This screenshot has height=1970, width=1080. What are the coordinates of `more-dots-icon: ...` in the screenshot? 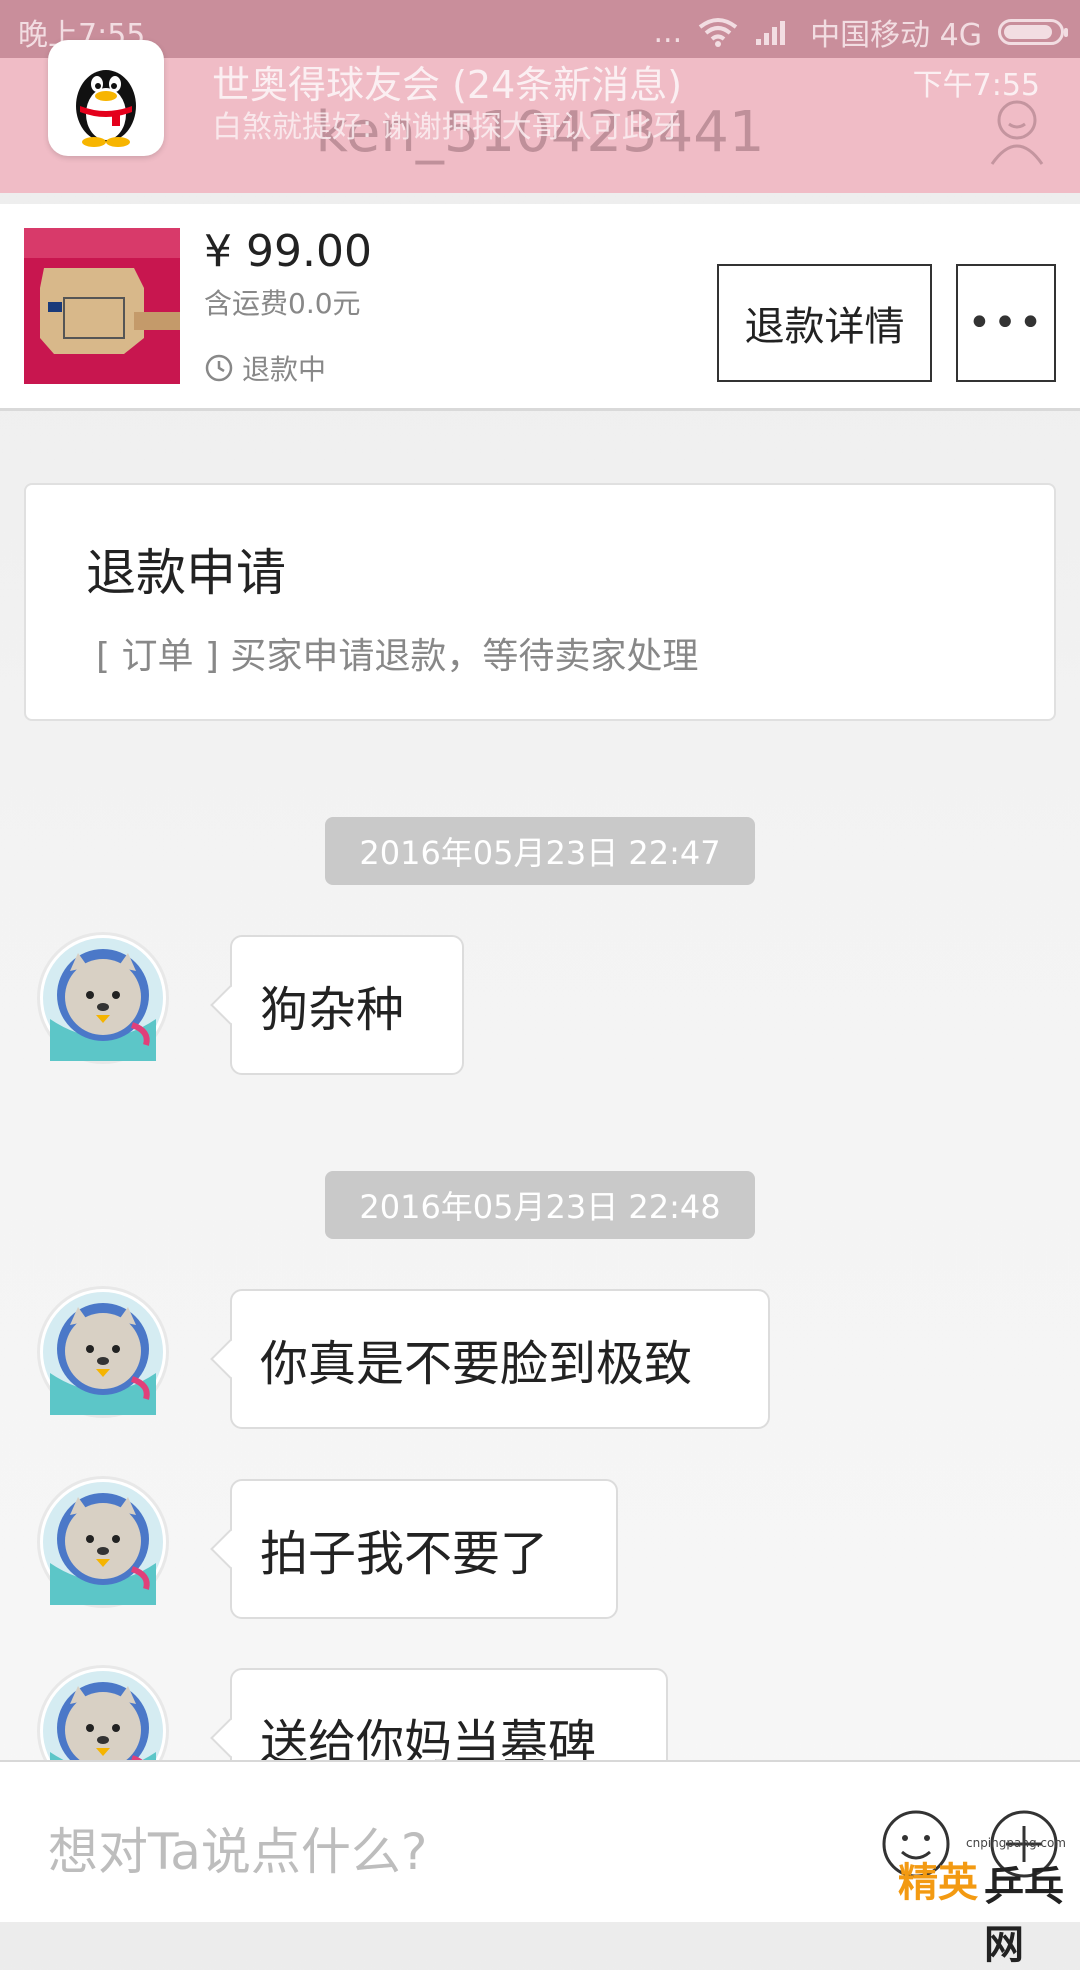 It's located at (668, 32).